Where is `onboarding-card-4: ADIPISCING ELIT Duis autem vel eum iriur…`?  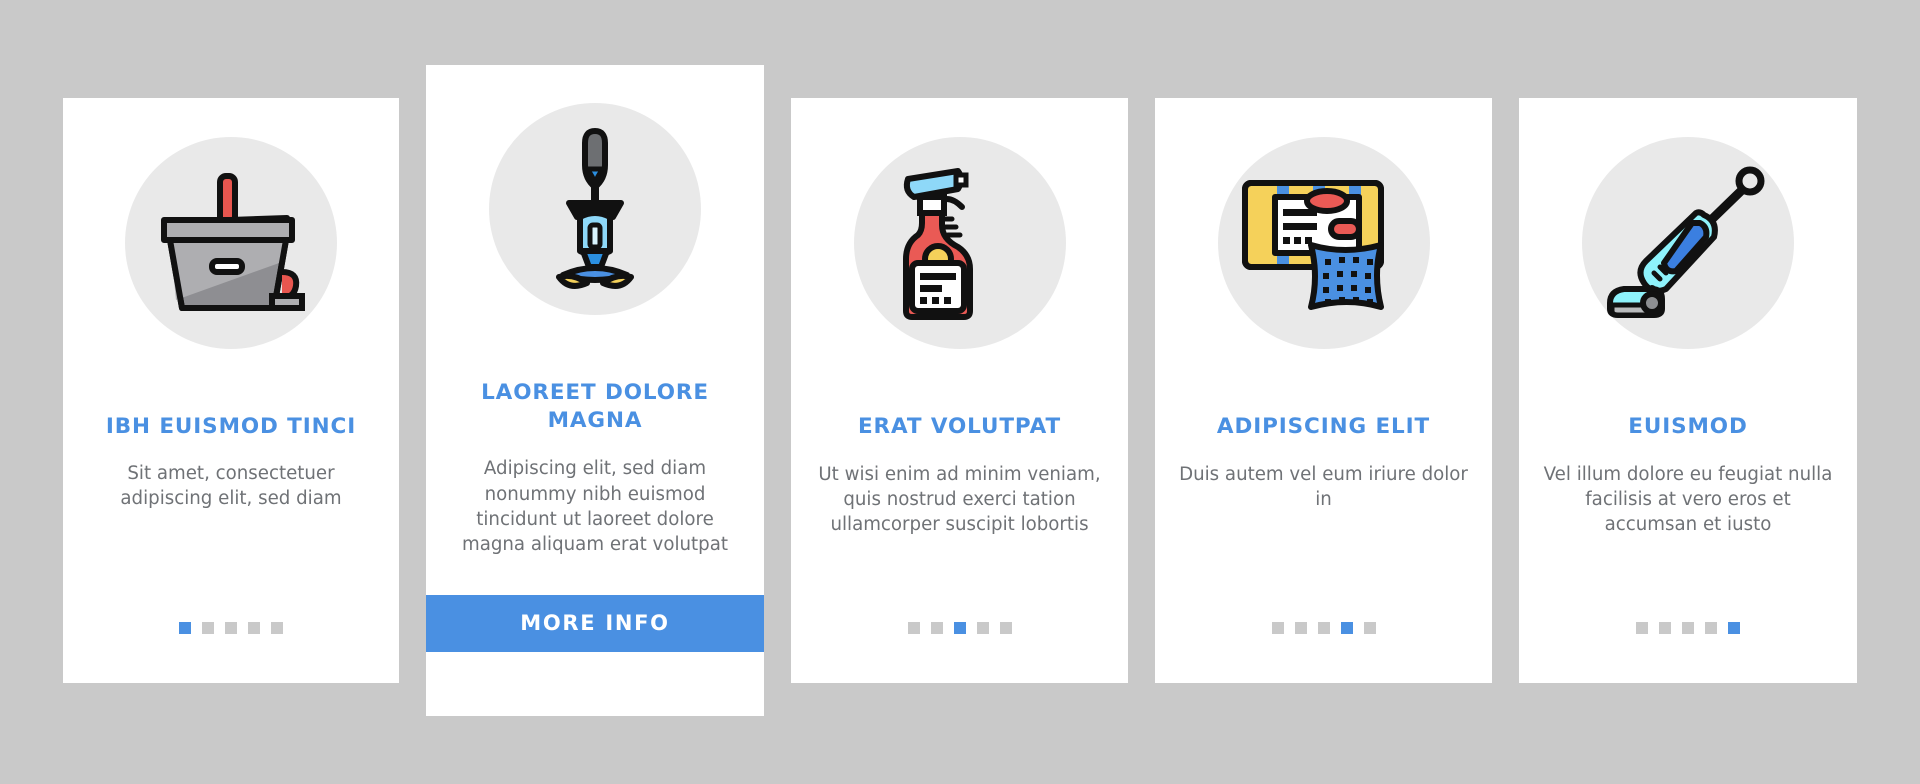 onboarding-card-4: ADIPISCING ELIT Duis autem vel eum iriur… is located at coordinates (1323, 390).